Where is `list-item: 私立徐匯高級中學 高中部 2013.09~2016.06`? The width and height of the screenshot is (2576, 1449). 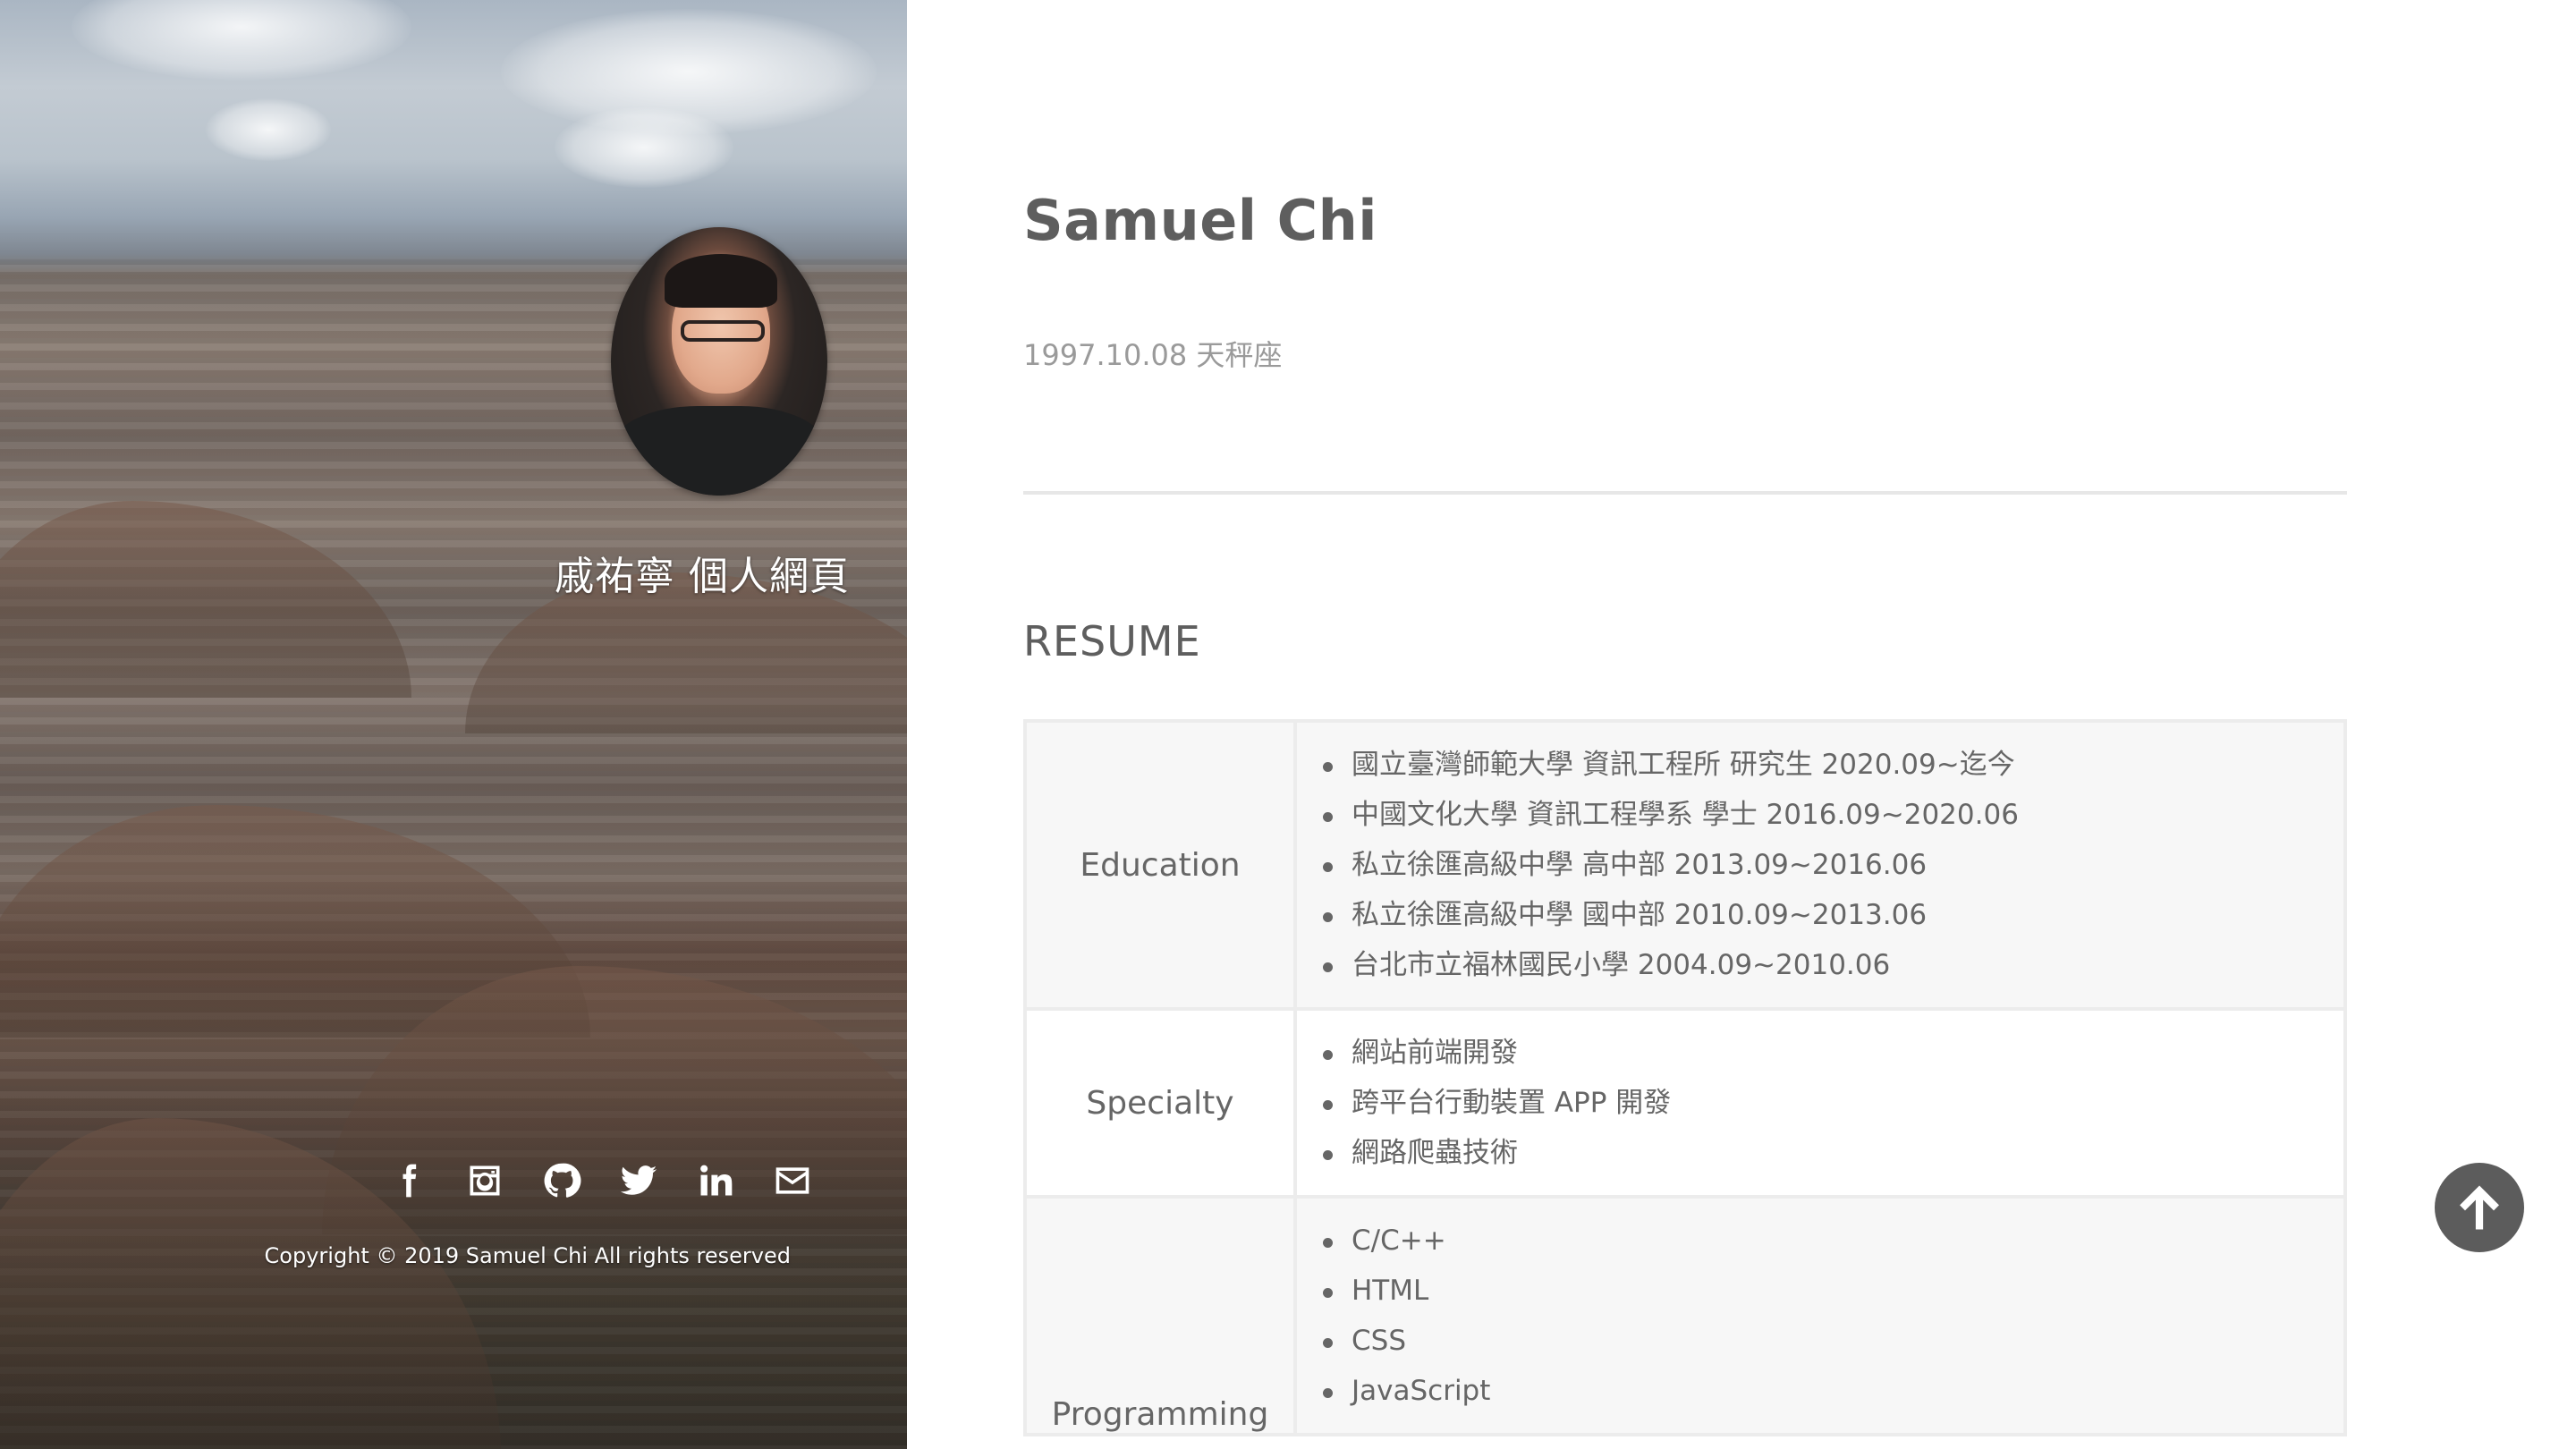 list-item: 私立徐匯高級中學 高中部 2013.09~2016.06 is located at coordinates (1833, 865).